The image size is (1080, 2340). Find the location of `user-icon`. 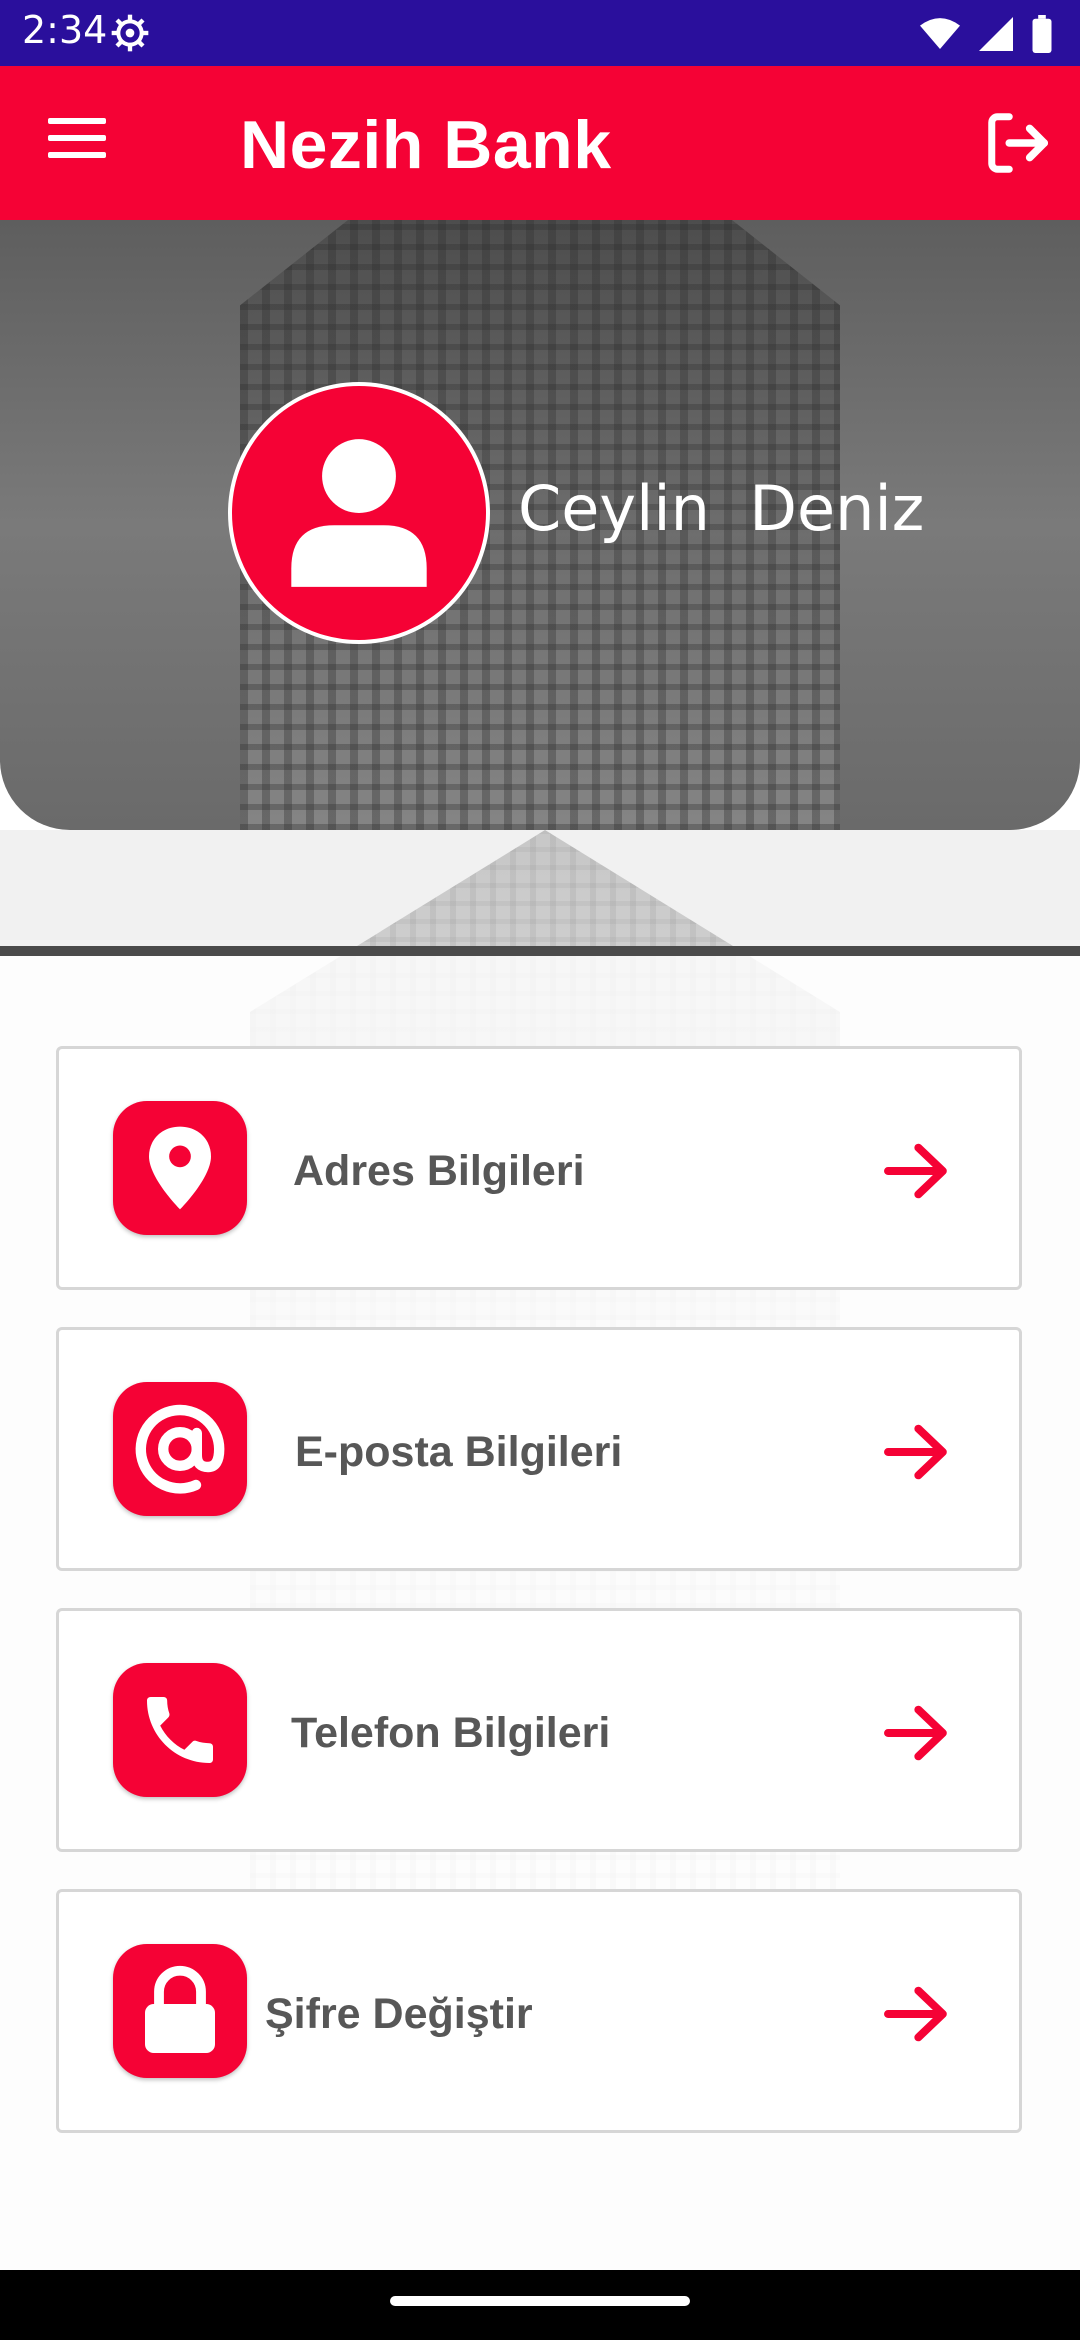

user-icon is located at coordinates (359, 513).